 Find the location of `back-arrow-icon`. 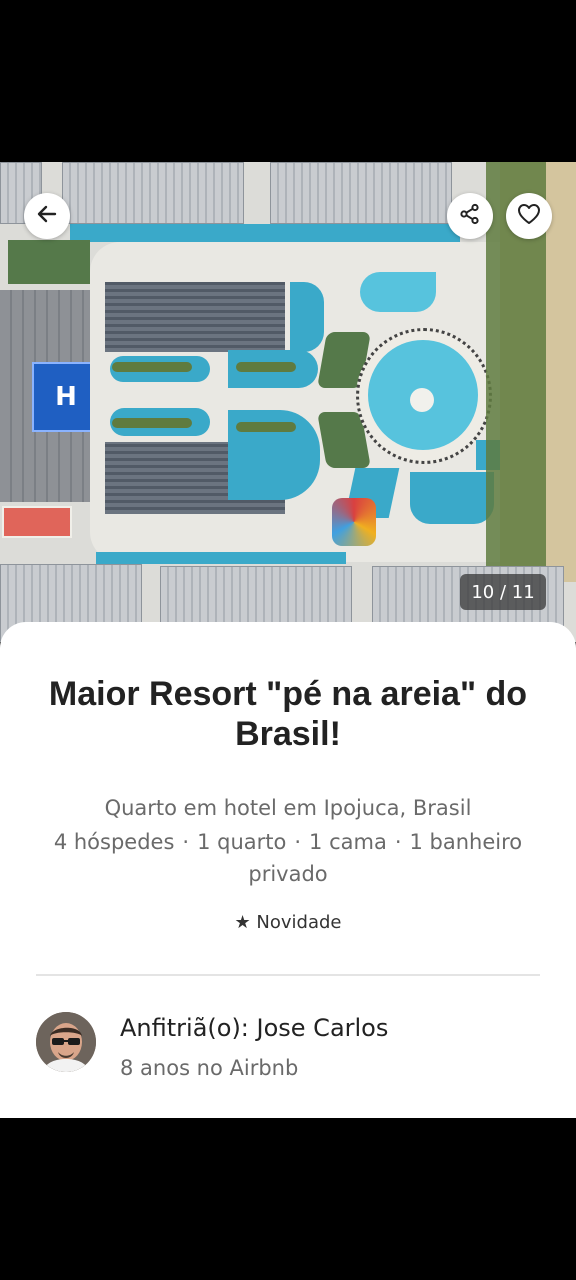

back-arrow-icon is located at coordinates (47, 216).